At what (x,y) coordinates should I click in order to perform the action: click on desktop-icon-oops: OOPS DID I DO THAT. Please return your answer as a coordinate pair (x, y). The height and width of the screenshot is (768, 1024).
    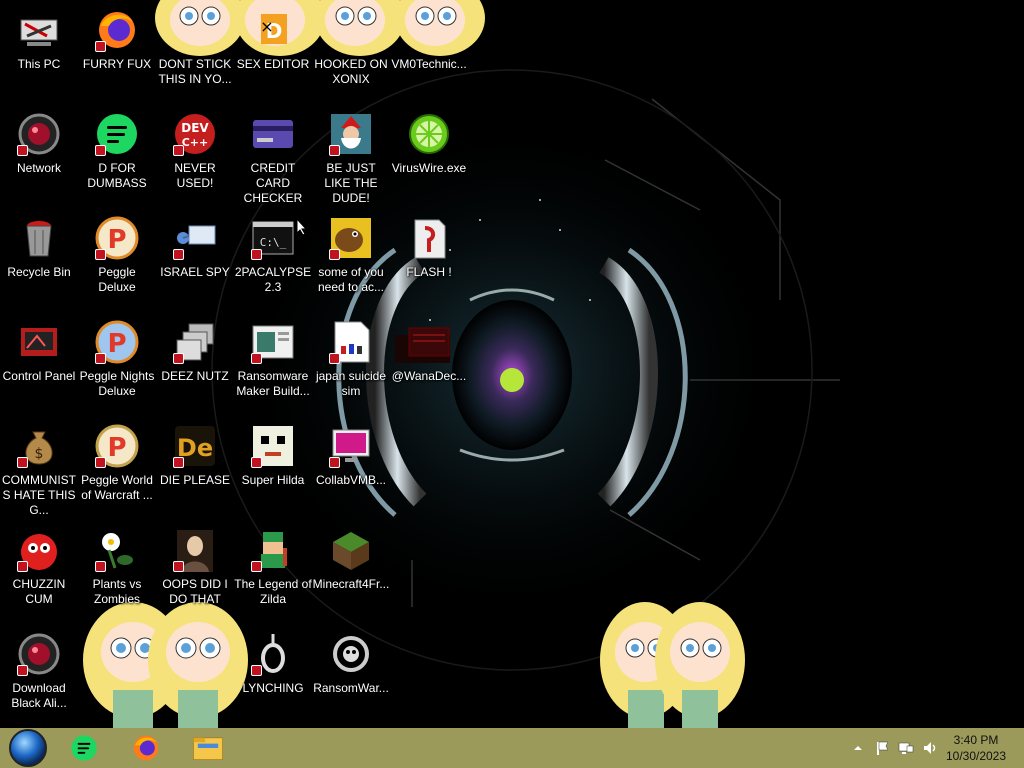
    Looking at the image, I should click on (195, 572).